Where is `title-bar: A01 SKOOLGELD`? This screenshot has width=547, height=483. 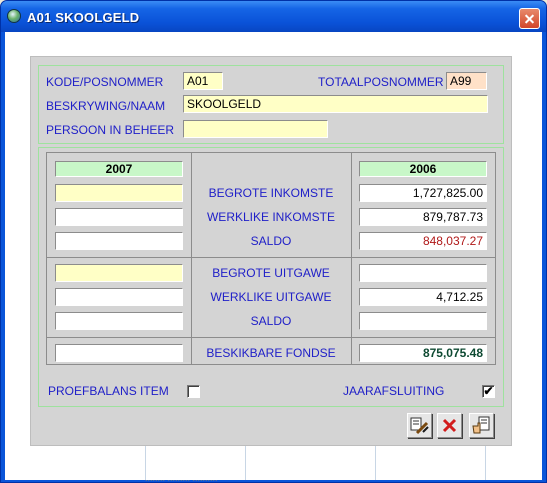
title-bar: A01 SKOOLGELD is located at coordinates (273, 16).